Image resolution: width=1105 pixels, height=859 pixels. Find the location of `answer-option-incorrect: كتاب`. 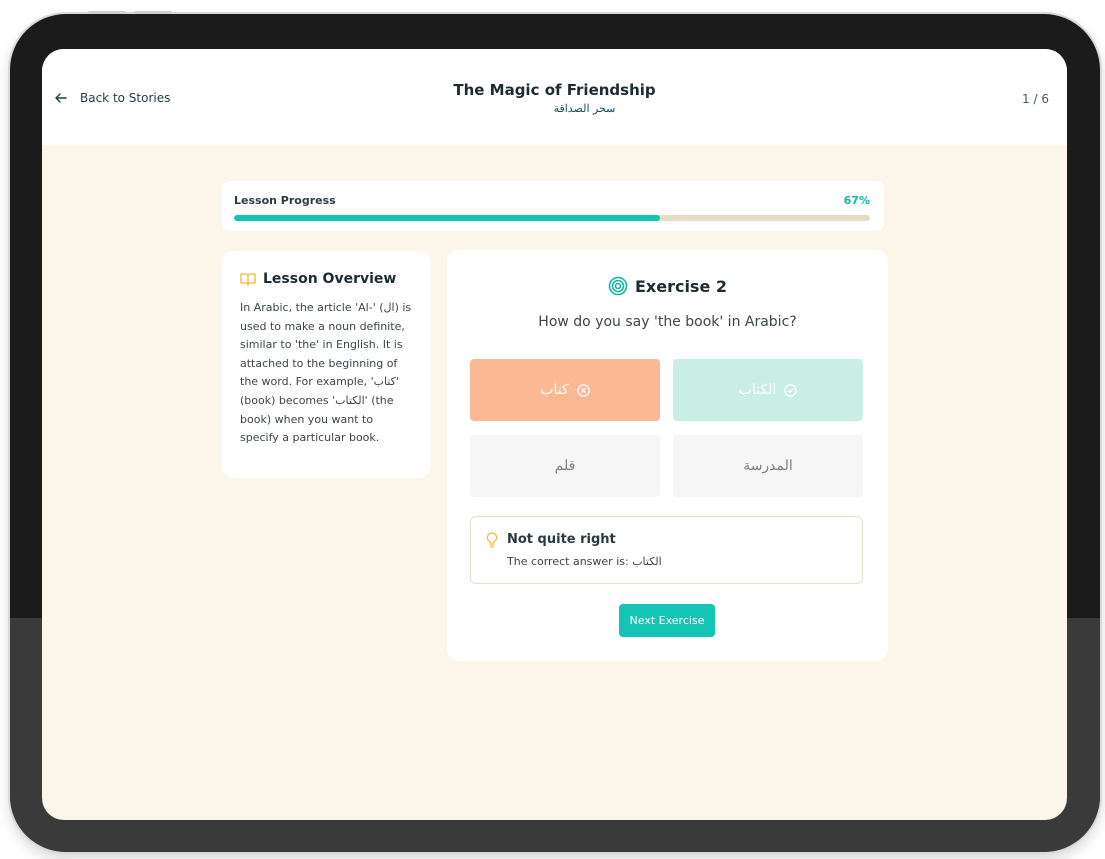

answer-option-incorrect: كتاب is located at coordinates (565, 390).